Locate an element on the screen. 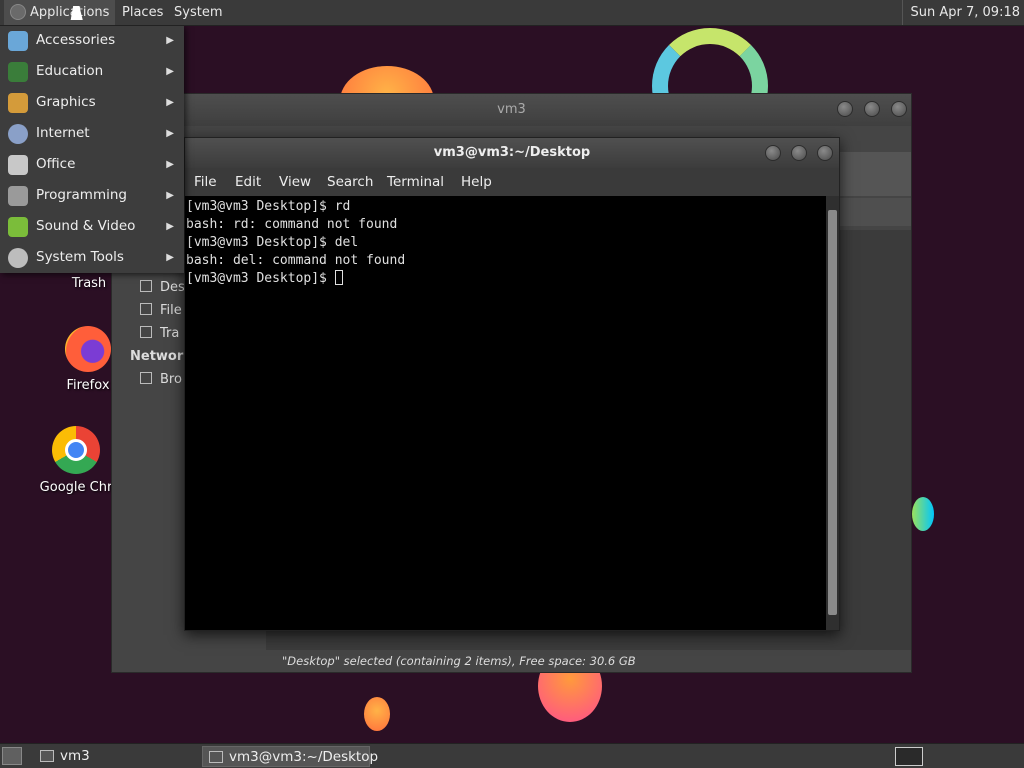  menu-item-system-tools: System Tools ▶ is located at coordinates (92, 257).